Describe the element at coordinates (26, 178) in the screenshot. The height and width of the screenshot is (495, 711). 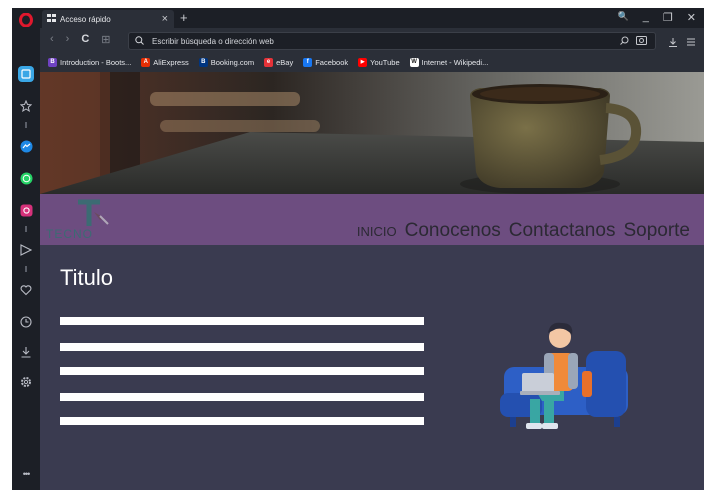
I see `whatsapp-icon` at that location.